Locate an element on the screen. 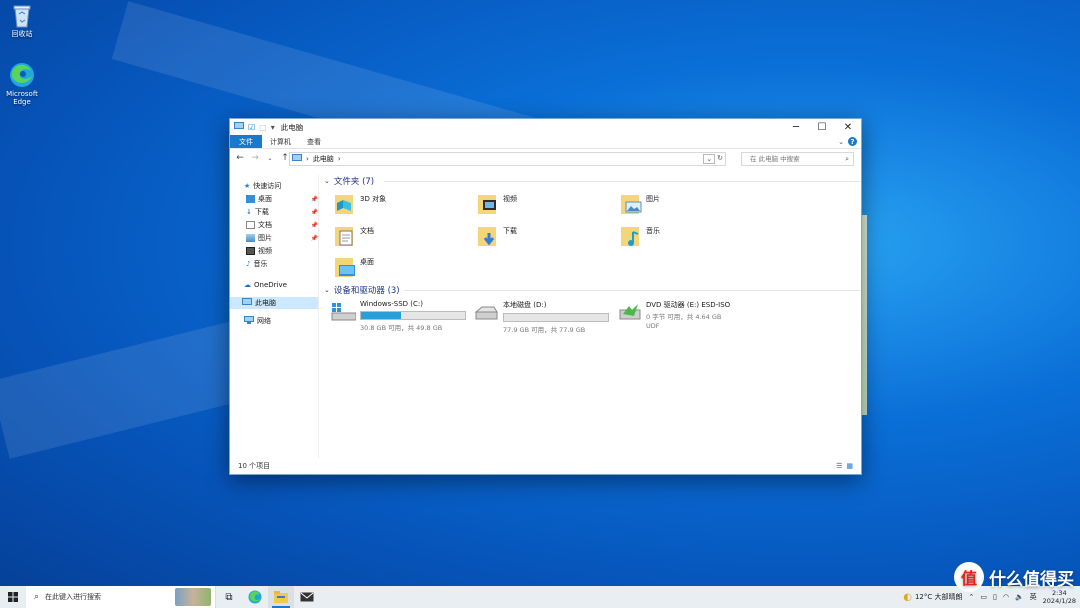  search-box: ⌕ is located at coordinates (797, 159).